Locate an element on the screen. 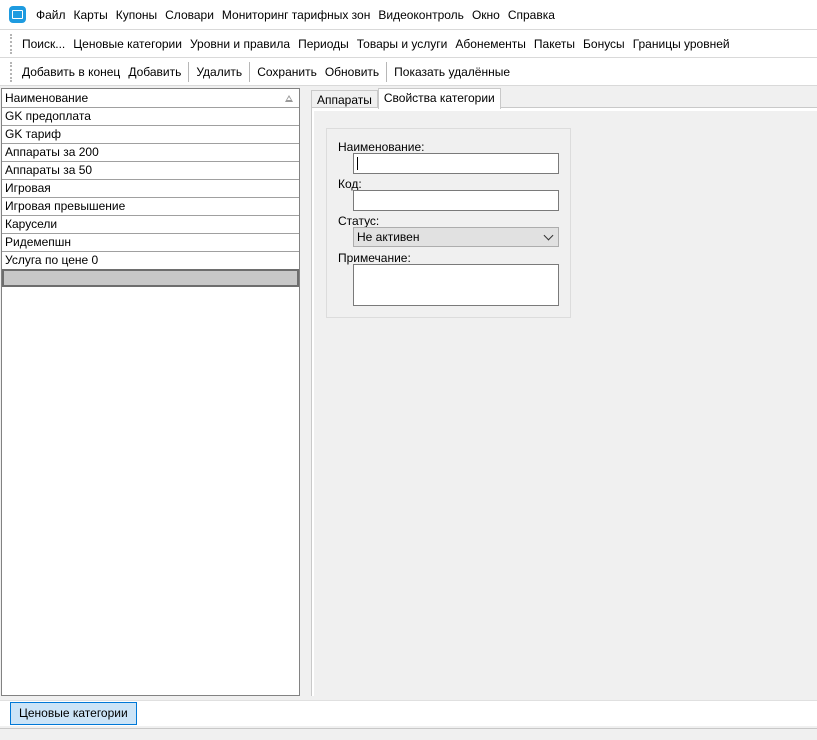 This screenshot has height=740, width=817. add-to-end-button: Добавить в конец is located at coordinates (71, 72).